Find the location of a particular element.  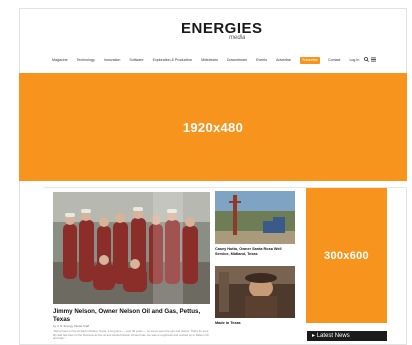

nav-item-advertise: Advertise is located at coordinates (283, 60).